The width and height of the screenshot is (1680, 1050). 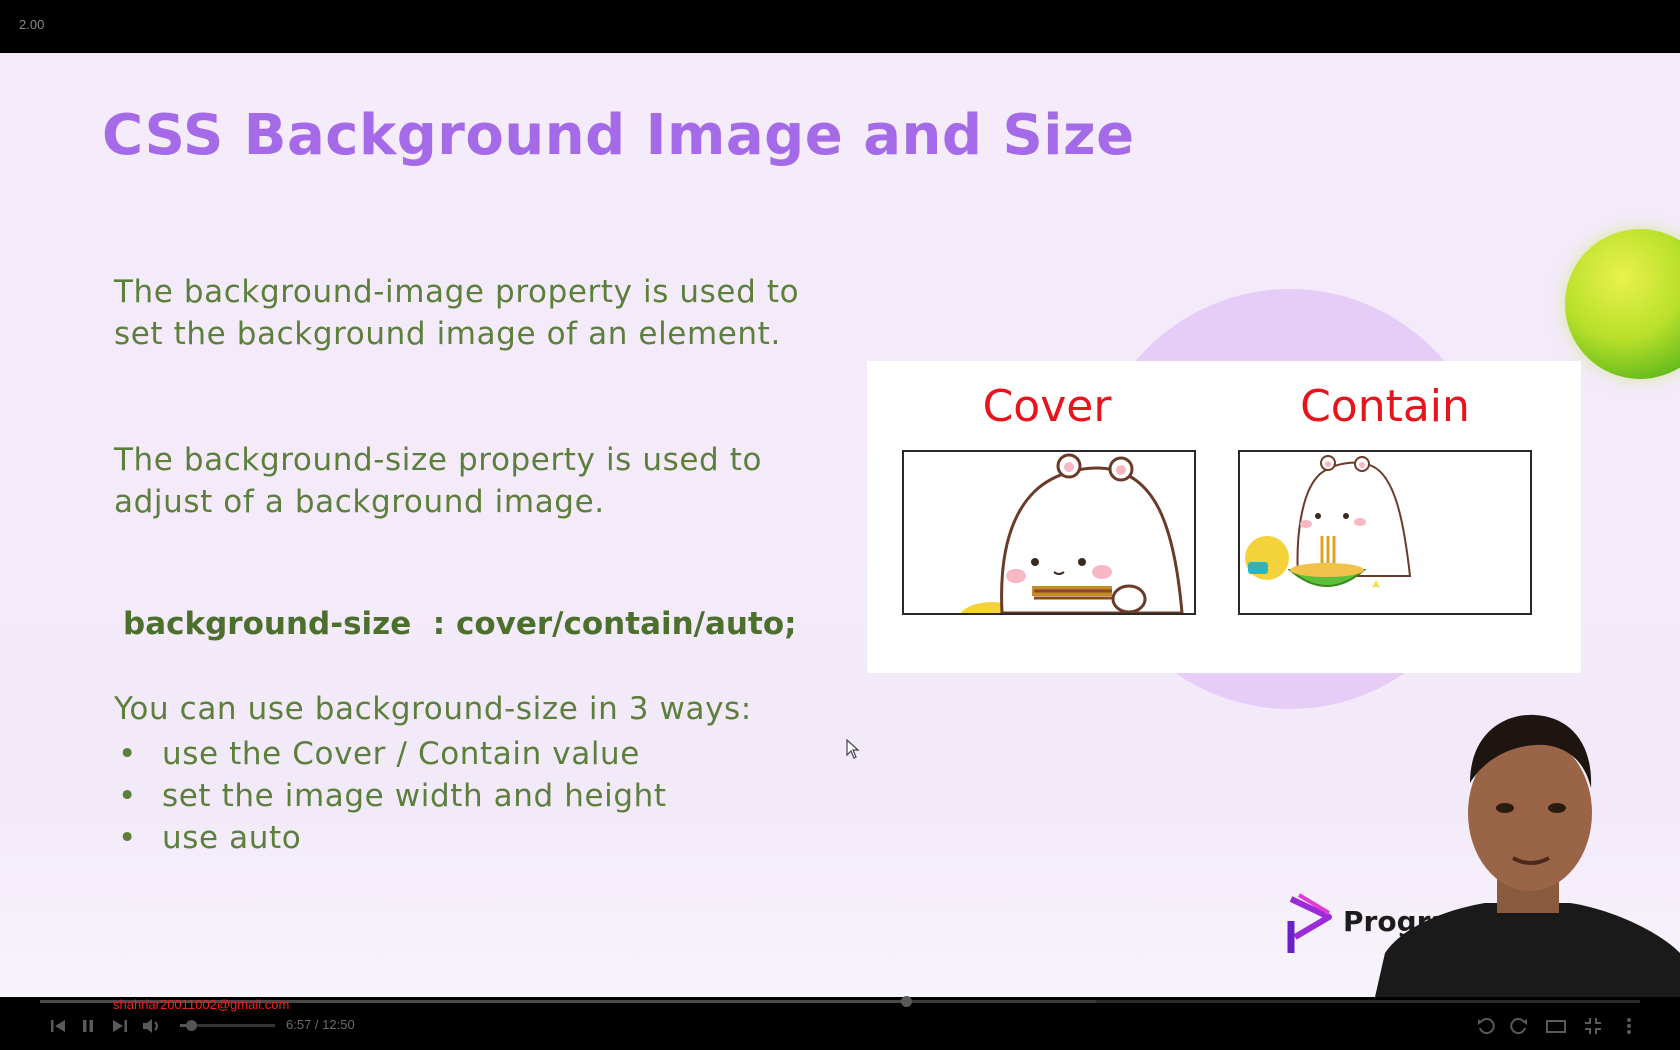 What do you see at coordinates (1622, 304) in the screenshot?
I see `planet-illustration` at bounding box center [1622, 304].